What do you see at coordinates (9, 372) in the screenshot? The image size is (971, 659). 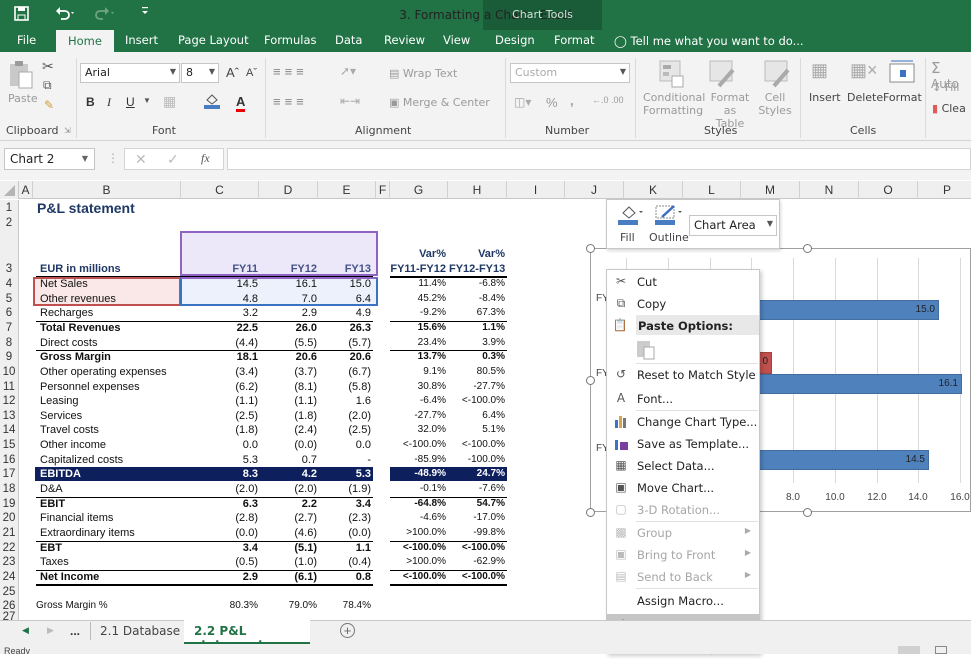 I see `row-header: 10` at bounding box center [9, 372].